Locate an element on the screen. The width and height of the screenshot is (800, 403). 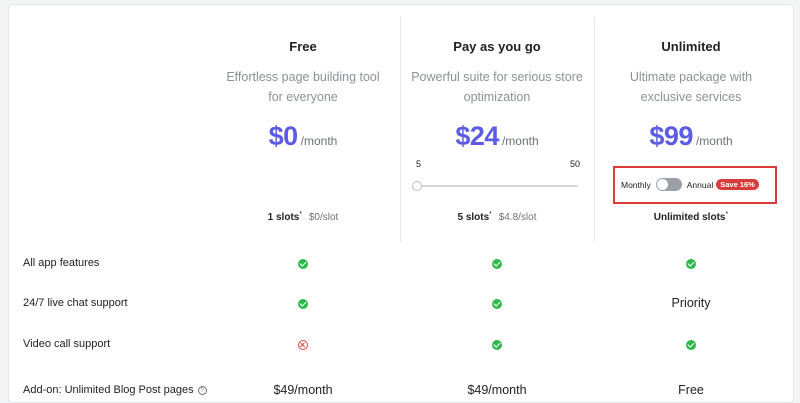
price-amount: $0 is located at coordinates (283, 136).